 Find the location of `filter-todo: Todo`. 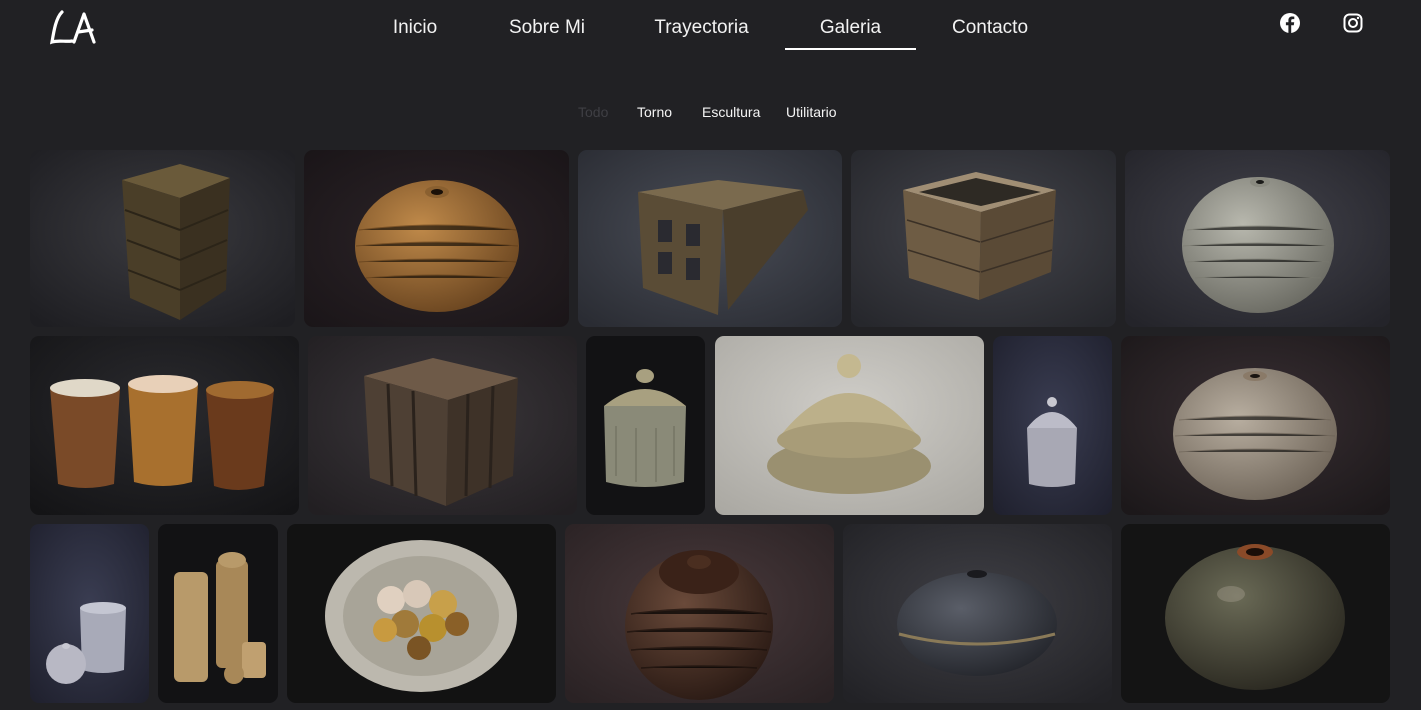

filter-todo: Todo is located at coordinates (593, 112).